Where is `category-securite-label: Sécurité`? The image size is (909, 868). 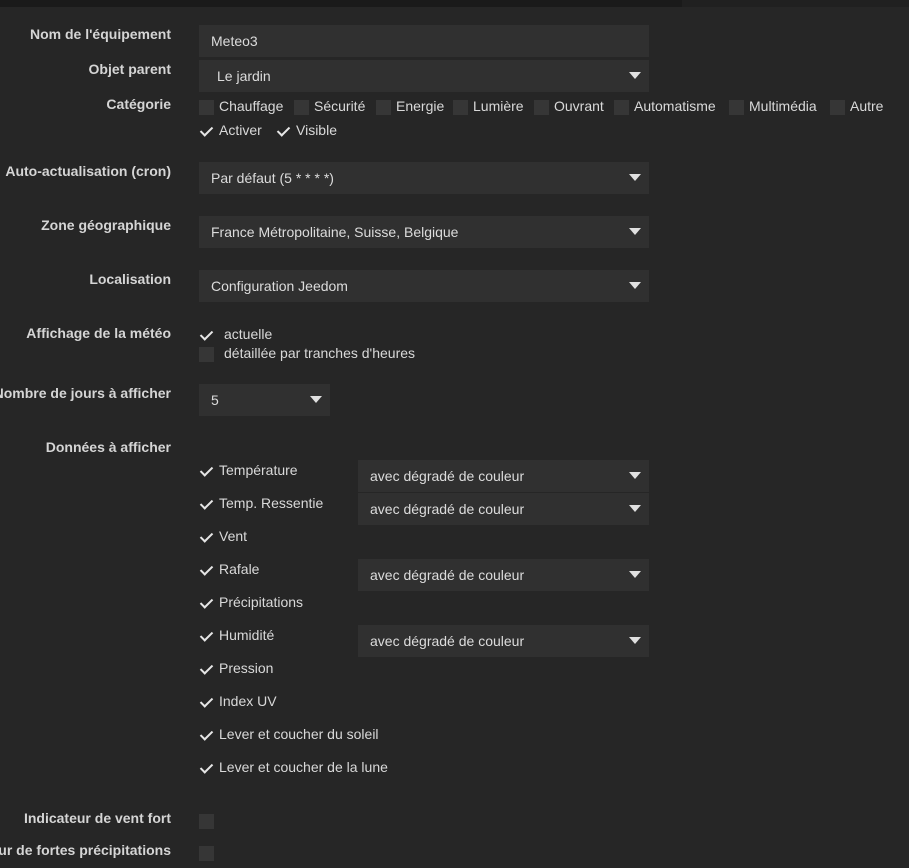
category-securite-label: Sécurité is located at coordinates (340, 106).